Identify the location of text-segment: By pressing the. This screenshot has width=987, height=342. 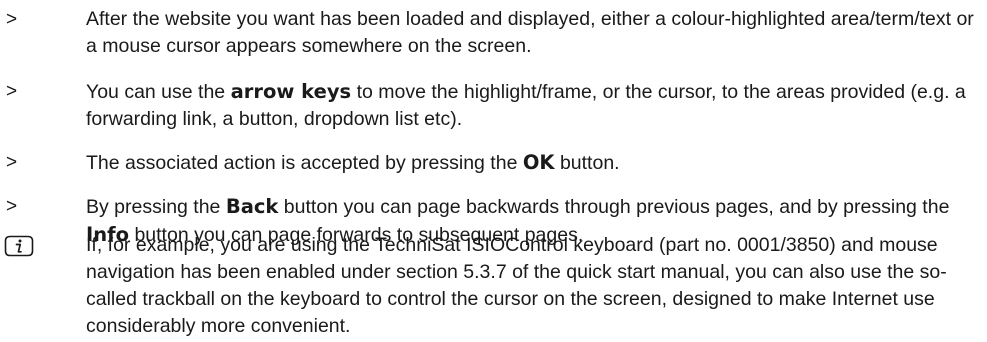
(156, 207).